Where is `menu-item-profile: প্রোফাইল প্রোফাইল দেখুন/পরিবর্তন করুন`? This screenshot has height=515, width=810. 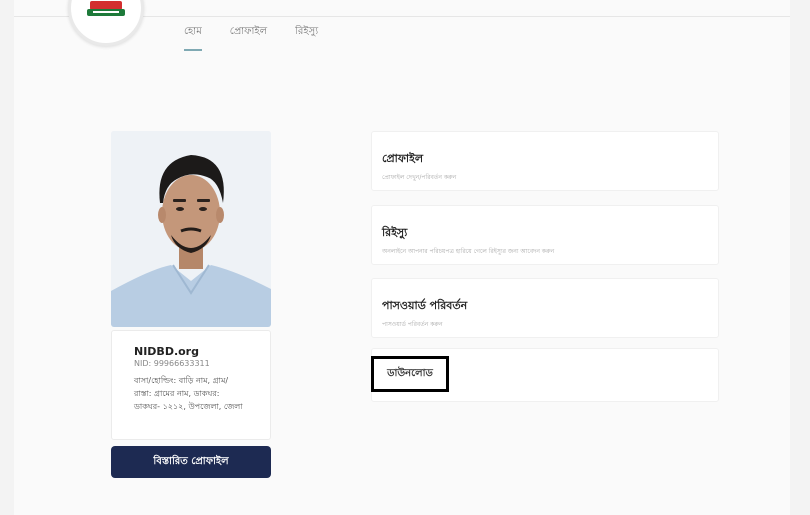 menu-item-profile: প্রোফাইল প্রোফাইল দেখুন/পরিবর্তন করুন is located at coordinates (545, 161).